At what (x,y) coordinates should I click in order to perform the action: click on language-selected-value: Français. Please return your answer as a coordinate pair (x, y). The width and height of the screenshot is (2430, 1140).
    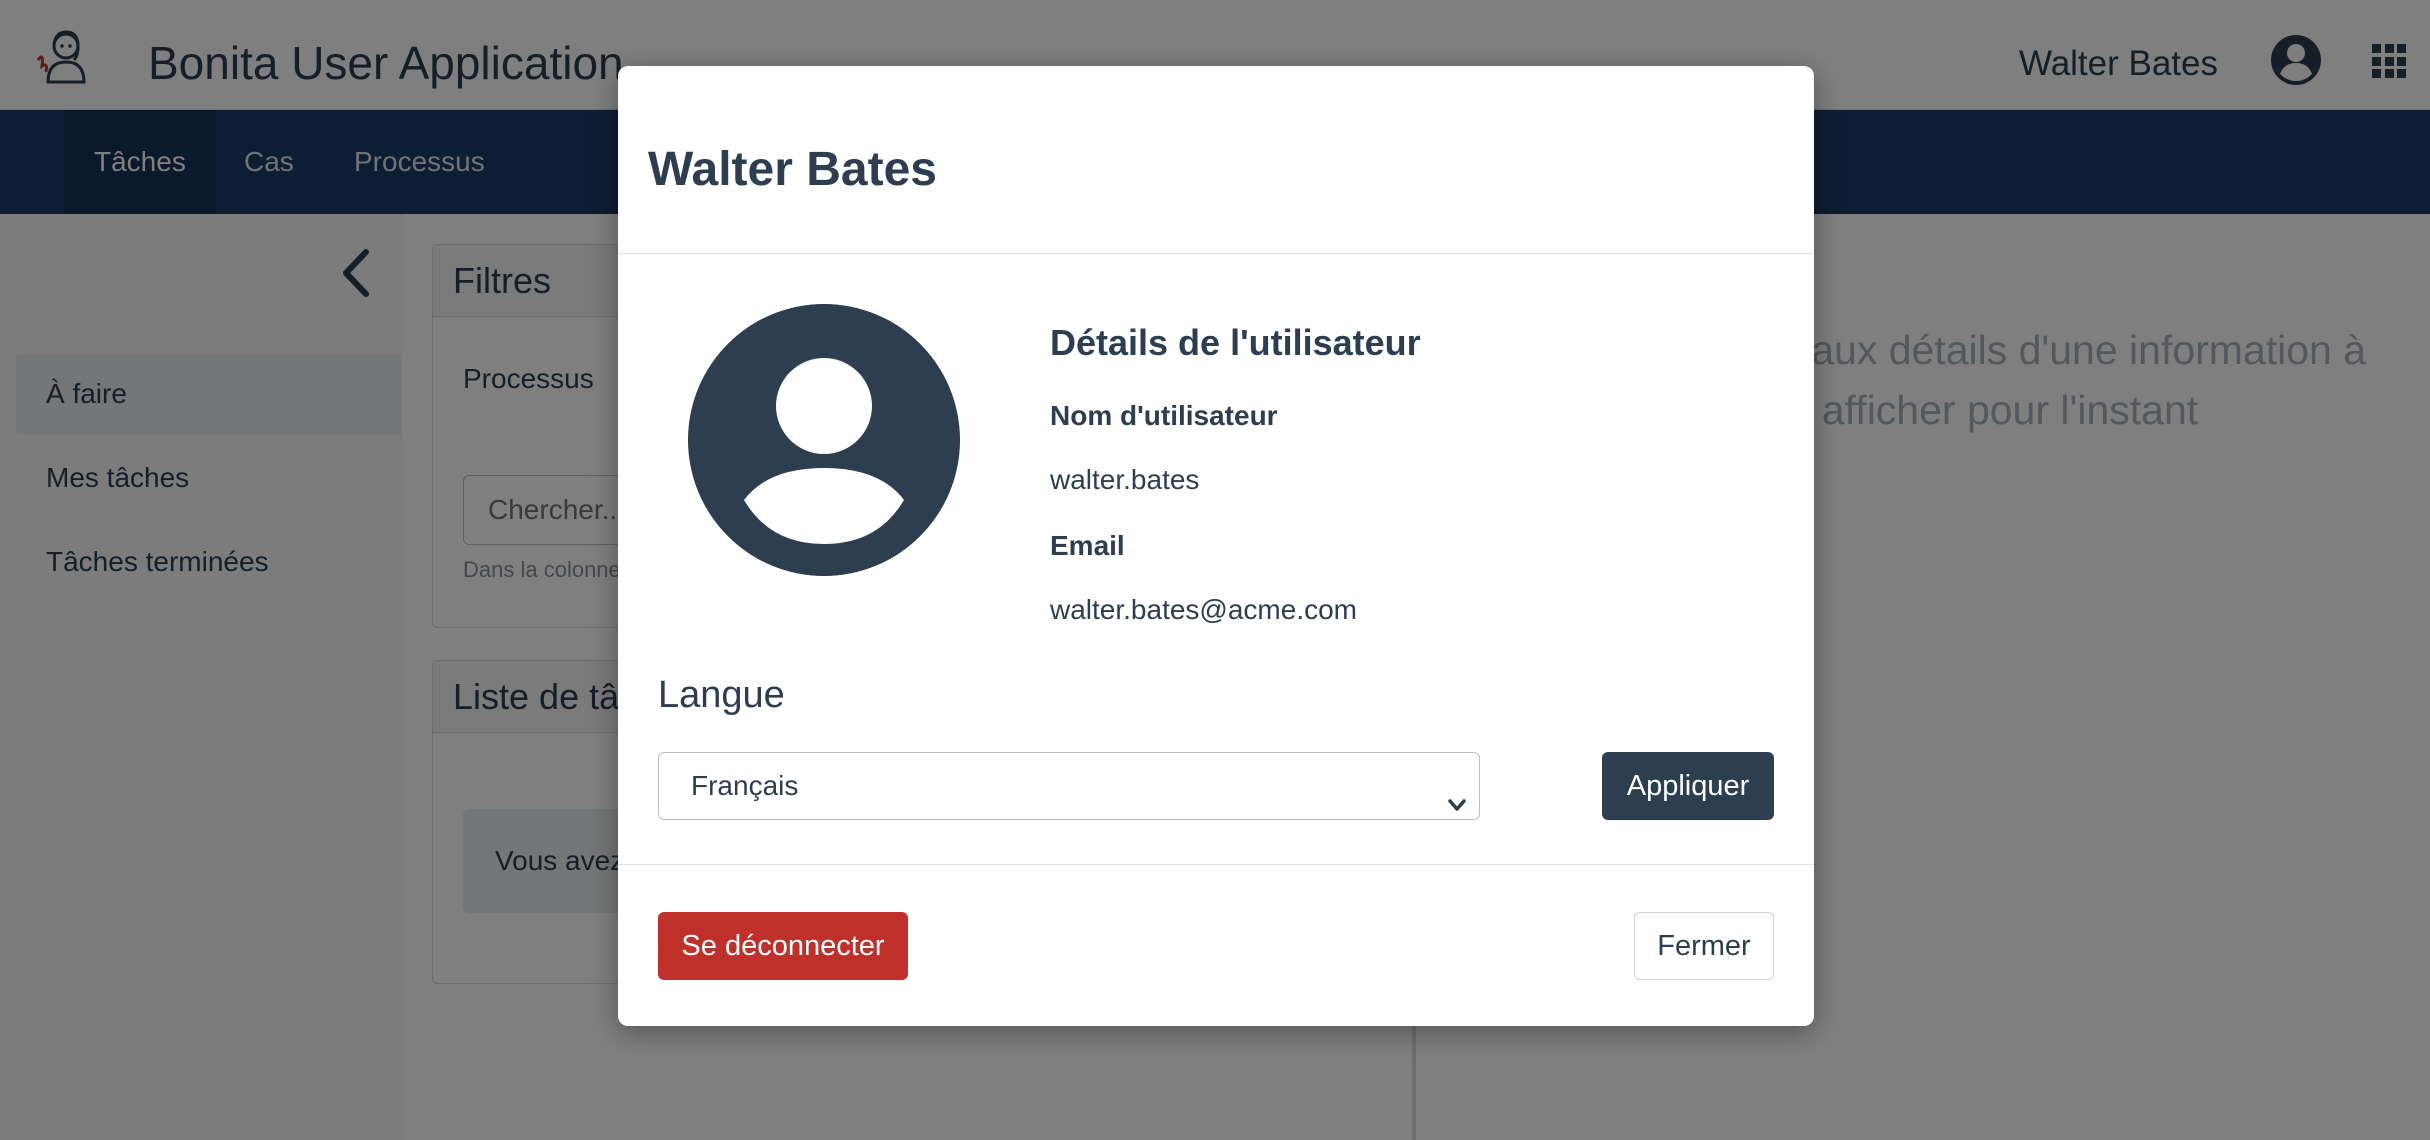
    Looking at the image, I should click on (745, 785).